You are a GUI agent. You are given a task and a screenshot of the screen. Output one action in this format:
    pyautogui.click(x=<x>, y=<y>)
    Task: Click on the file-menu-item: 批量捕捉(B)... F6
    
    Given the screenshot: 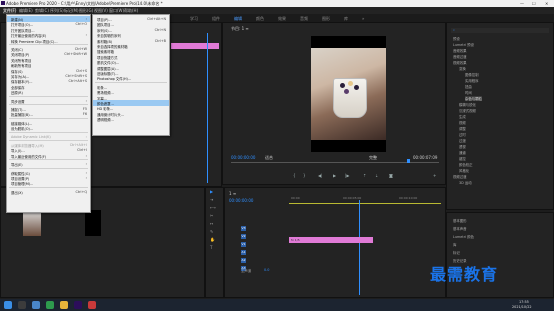 What is the action you would take?
    pyautogui.click(x=48, y=114)
    